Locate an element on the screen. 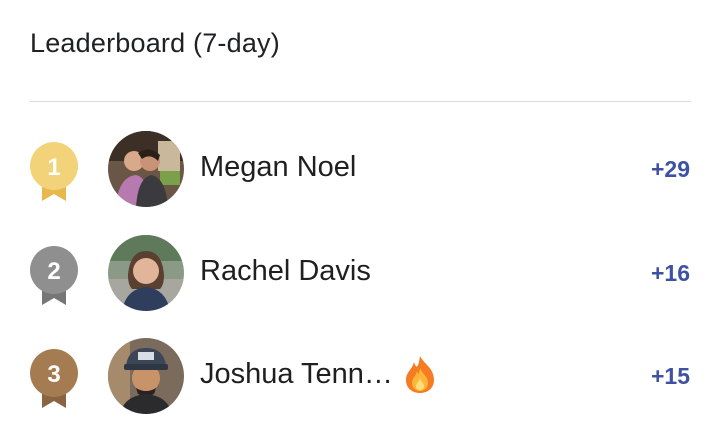  rank-number: 3 is located at coordinates (53, 374).